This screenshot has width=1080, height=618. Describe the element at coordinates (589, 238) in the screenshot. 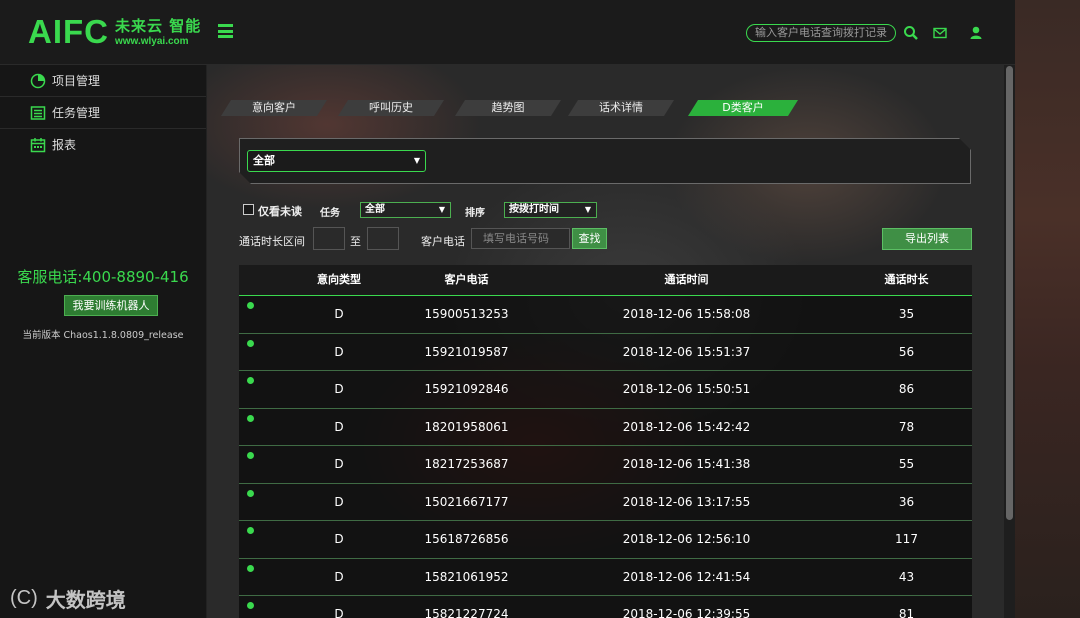

I see `search-button: 查找` at that location.